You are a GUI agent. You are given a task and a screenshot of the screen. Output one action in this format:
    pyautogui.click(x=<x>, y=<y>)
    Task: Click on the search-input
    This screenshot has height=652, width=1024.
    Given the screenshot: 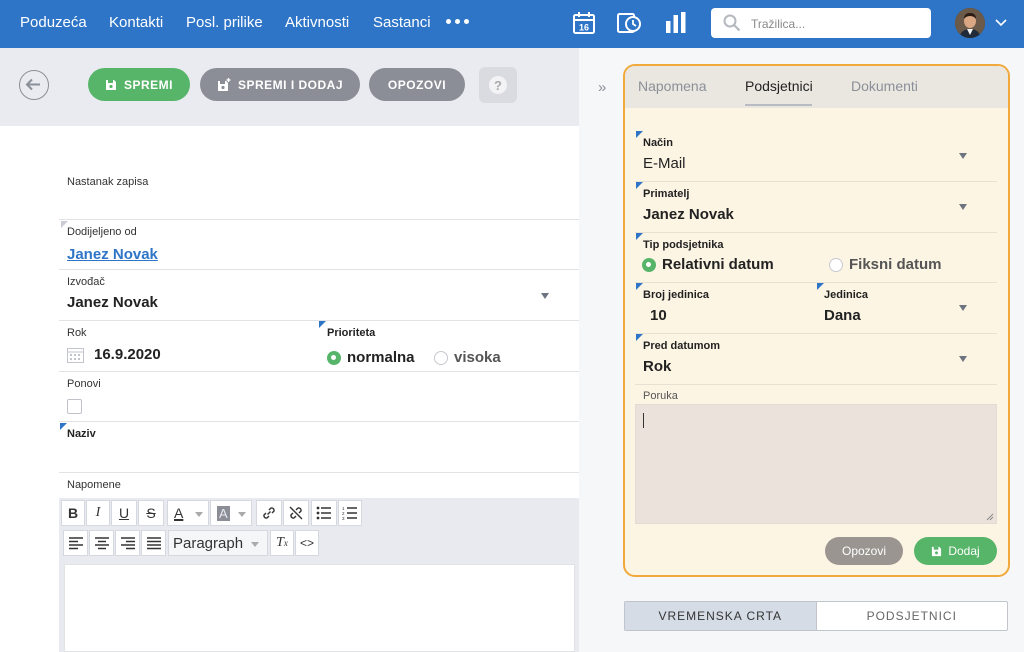 What is the action you would take?
    pyautogui.click(x=836, y=24)
    